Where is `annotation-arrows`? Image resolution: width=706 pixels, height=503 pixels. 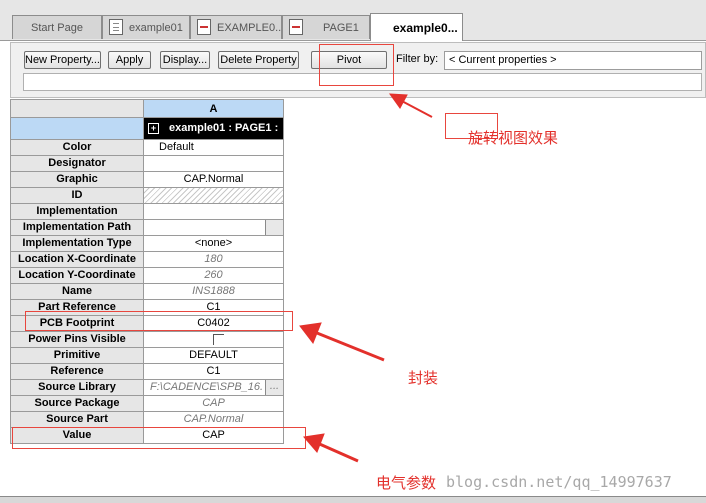 annotation-arrows is located at coordinates (366, 278).